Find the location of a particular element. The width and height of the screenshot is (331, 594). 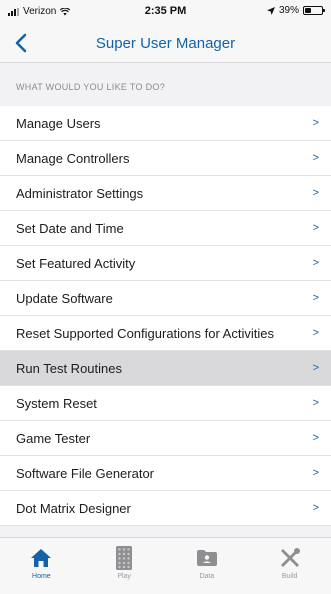

menu-item-system-reset: System Reset > is located at coordinates (165, 403).